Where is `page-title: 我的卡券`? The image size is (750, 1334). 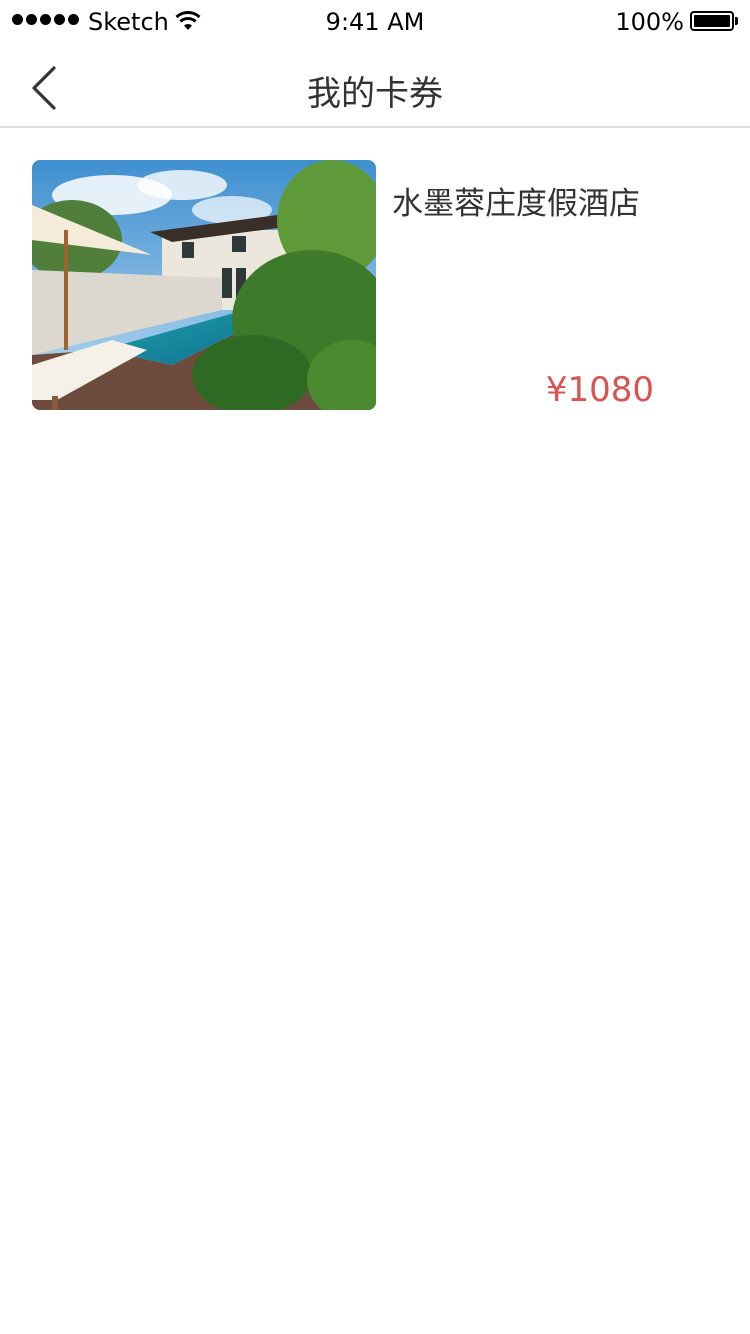 page-title: 我的卡券 is located at coordinates (375, 94).